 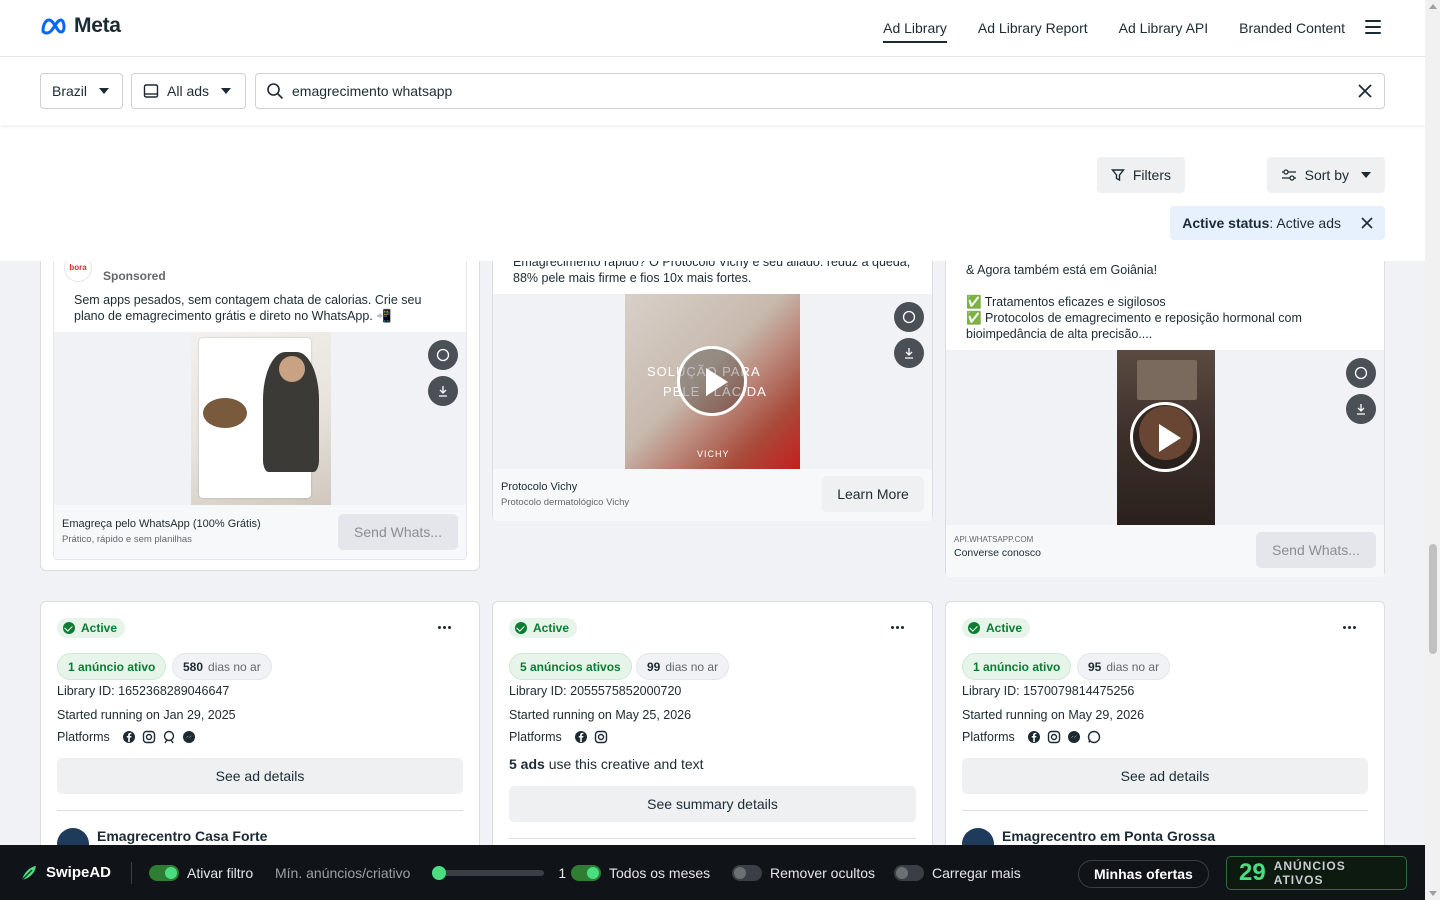 What do you see at coordinates (570, 666) in the screenshot?
I see `active-count-badge: 5 anúncios ativos` at bounding box center [570, 666].